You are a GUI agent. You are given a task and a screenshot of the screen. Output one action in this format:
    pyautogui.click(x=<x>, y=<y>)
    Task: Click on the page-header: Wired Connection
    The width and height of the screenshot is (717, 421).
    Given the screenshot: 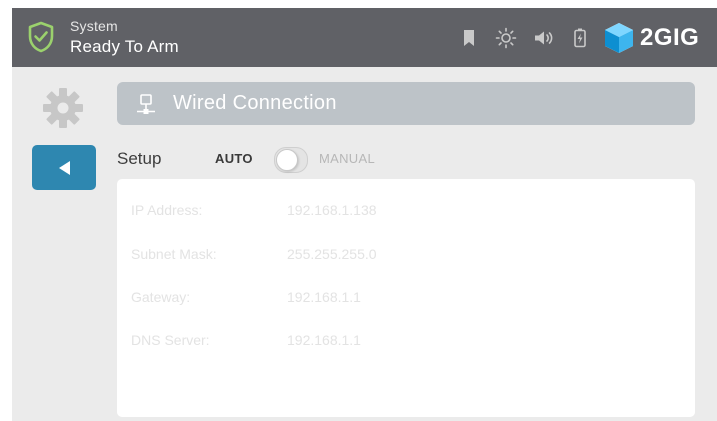 What is the action you would take?
    pyautogui.click(x=406, y=103)
    